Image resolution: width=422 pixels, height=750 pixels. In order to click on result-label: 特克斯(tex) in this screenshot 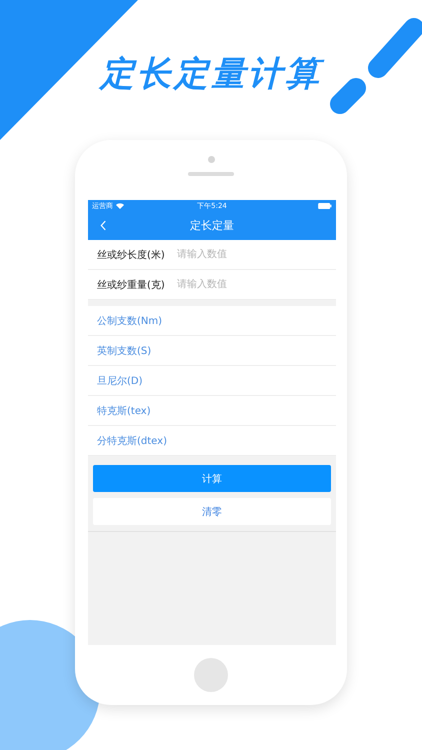, I will do `click(124, 411)`.